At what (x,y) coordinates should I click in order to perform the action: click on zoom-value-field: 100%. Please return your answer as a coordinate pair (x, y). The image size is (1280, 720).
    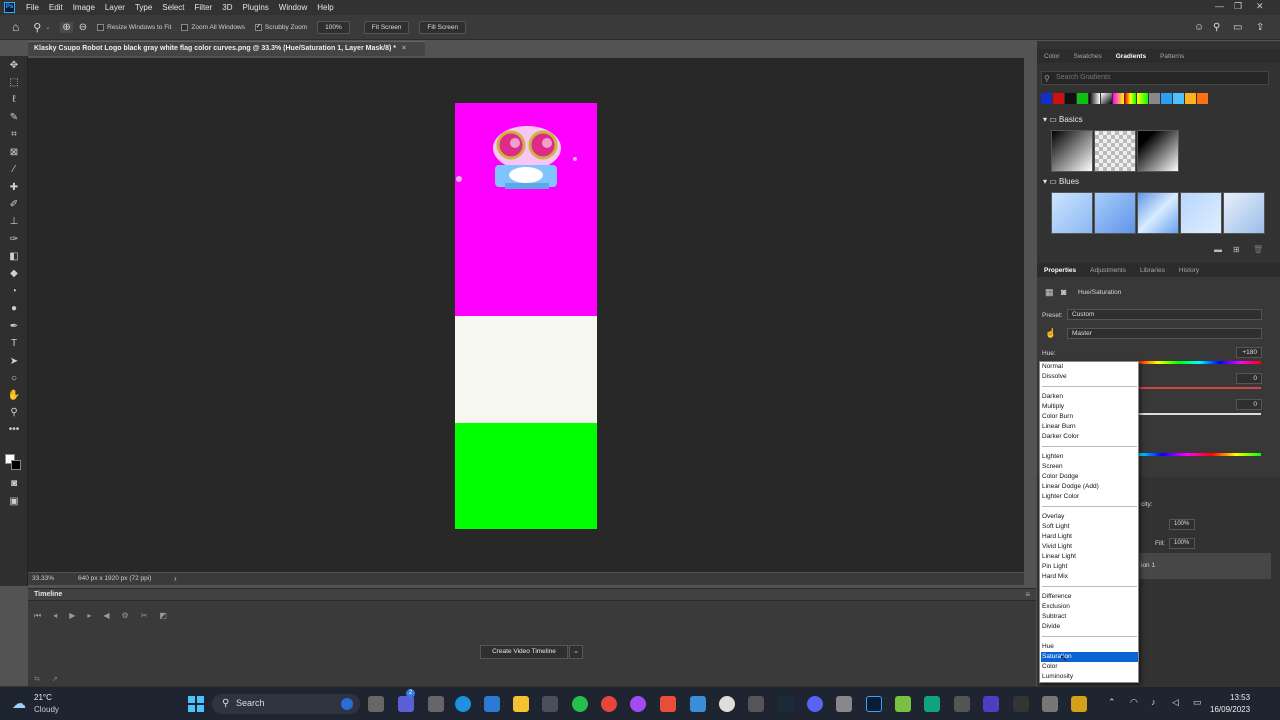
    Looking at the image, I should click on (333, 27).